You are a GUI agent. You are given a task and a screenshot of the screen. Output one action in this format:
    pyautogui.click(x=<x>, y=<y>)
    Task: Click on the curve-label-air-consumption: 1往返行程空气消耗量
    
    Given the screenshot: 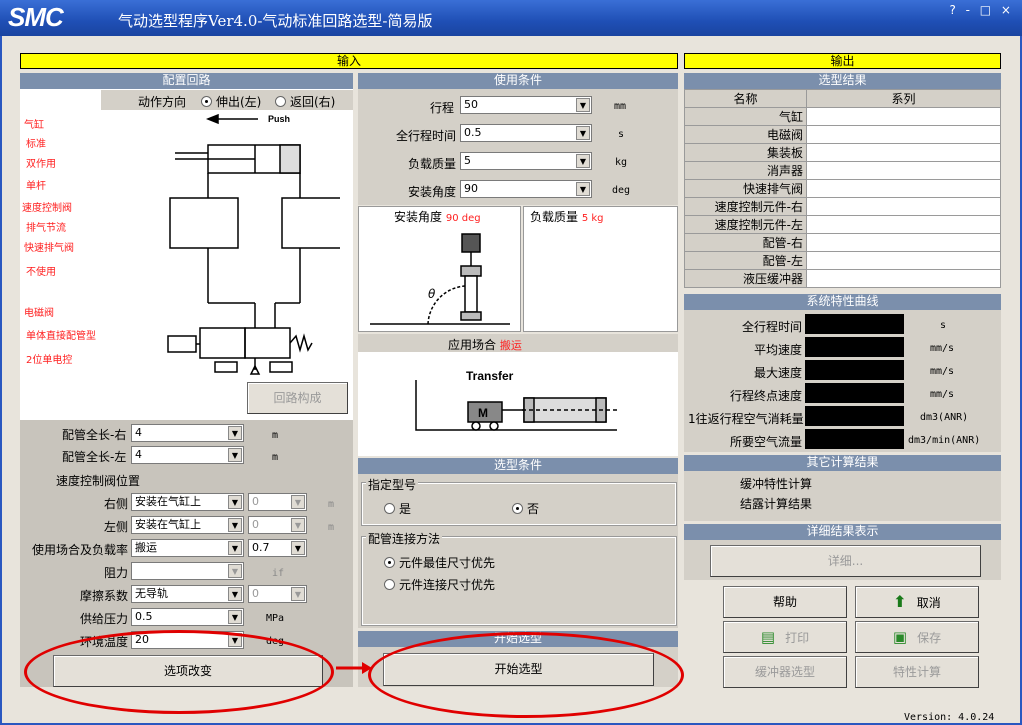 What is the action you would take?
    pyautogui.click(x=746, y=419)
    